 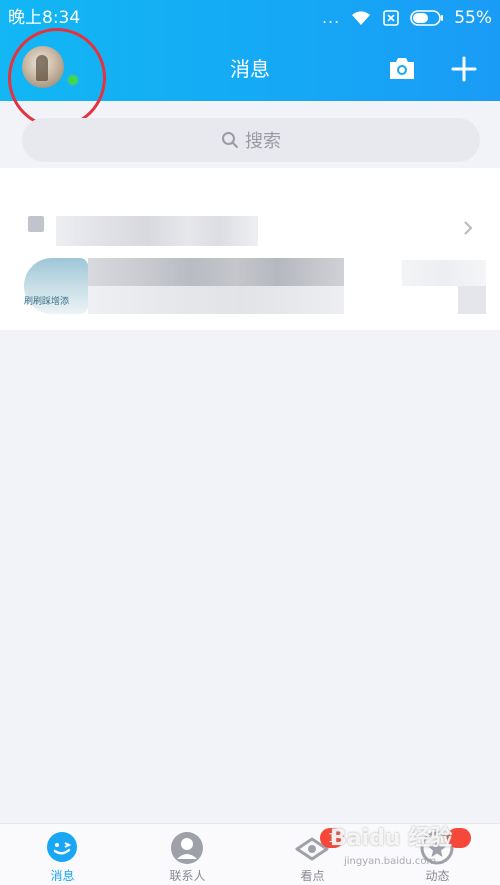 I want to click on list-item, so click(x=250, y=216).